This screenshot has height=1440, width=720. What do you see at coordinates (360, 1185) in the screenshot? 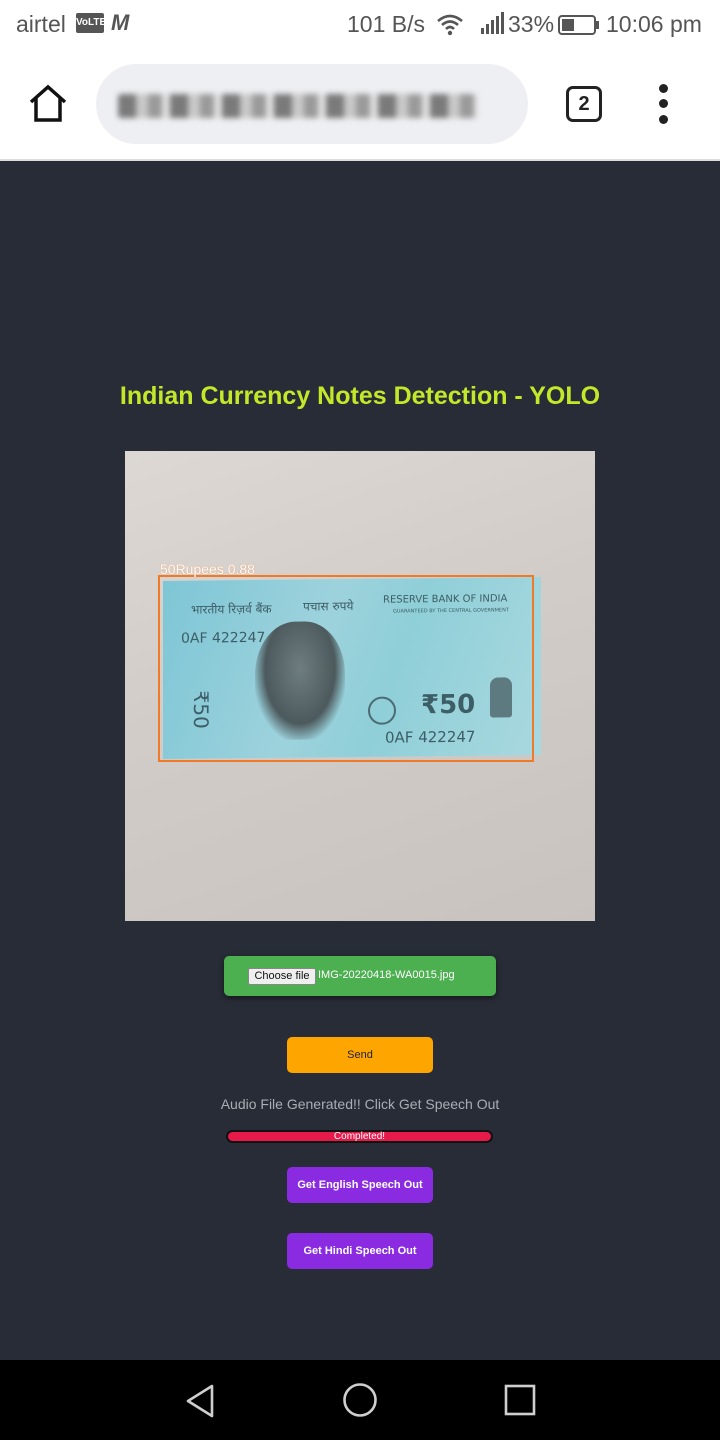
I see `english-speech-button: Get English Speech Out` at bounding box center [360, 1185].